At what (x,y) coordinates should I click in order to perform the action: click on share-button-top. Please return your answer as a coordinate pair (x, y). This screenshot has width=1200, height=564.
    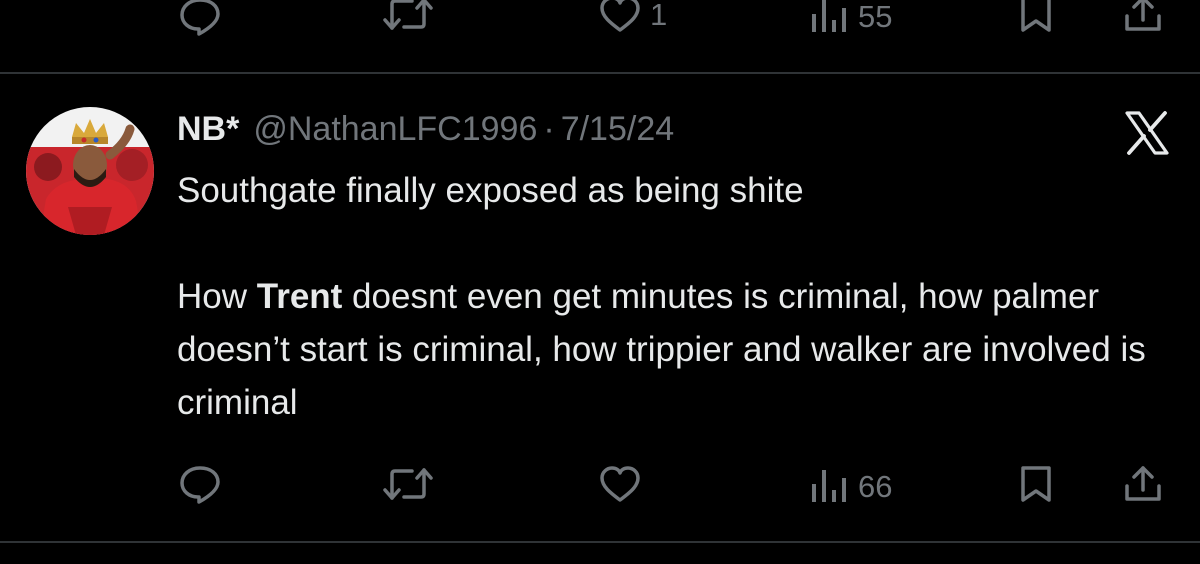
    Looking at the image, I should click on (1143, 17).